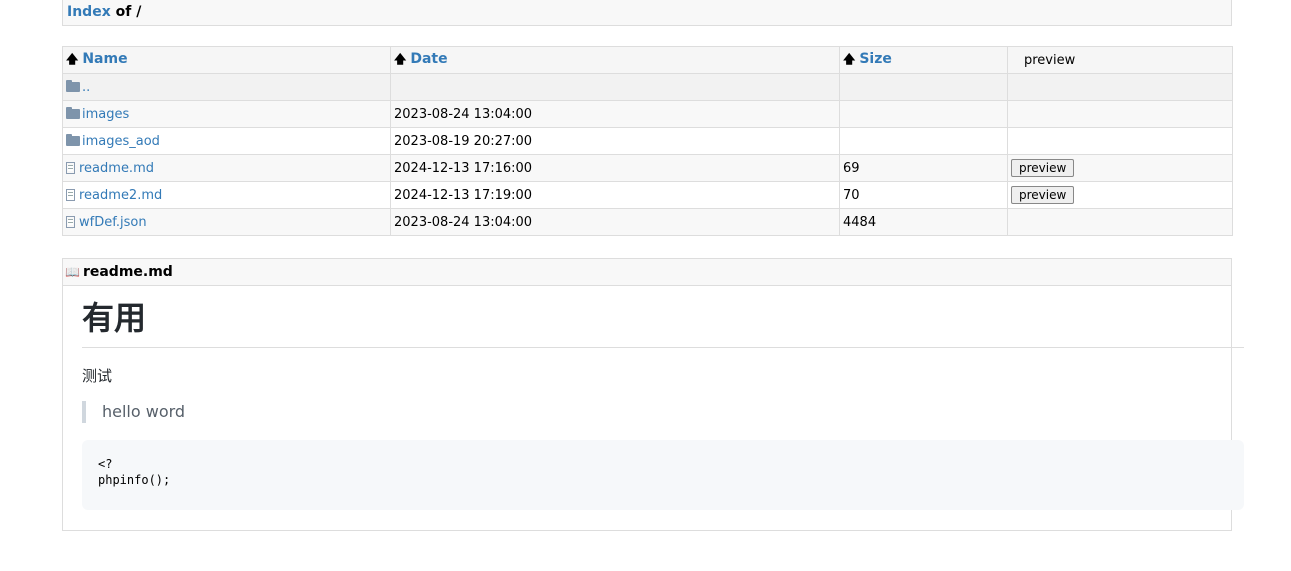  What do you see at coordinates (663, 475) in the screenshot?
I see `md-code-block: <? phpinfo();` at bounding box center [663, 475].